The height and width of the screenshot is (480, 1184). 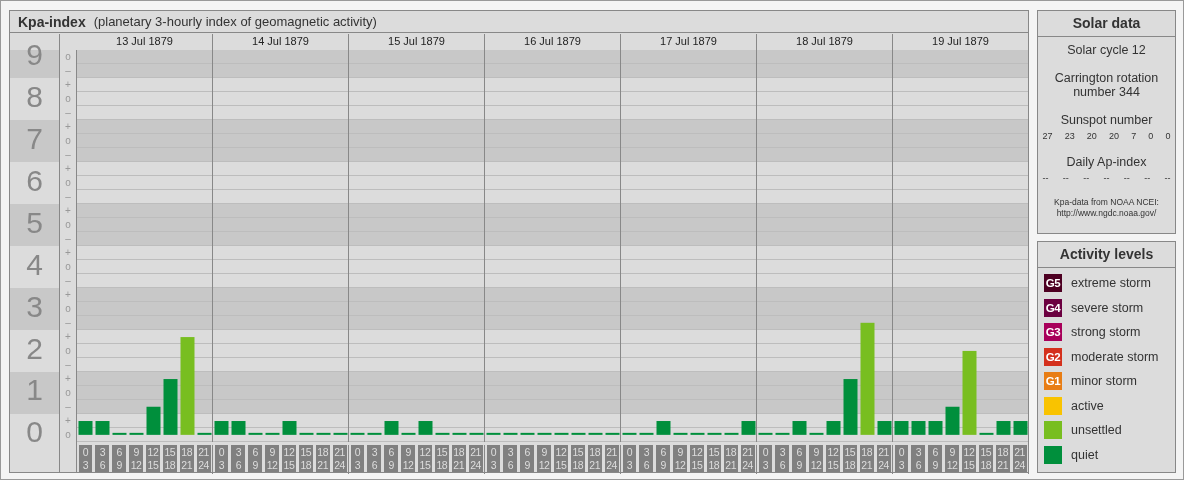 What do you see at coordinates (34, 222) in the screenshot?
I see `y-axis-tick-label: 5` at bounding box center [34, 222].